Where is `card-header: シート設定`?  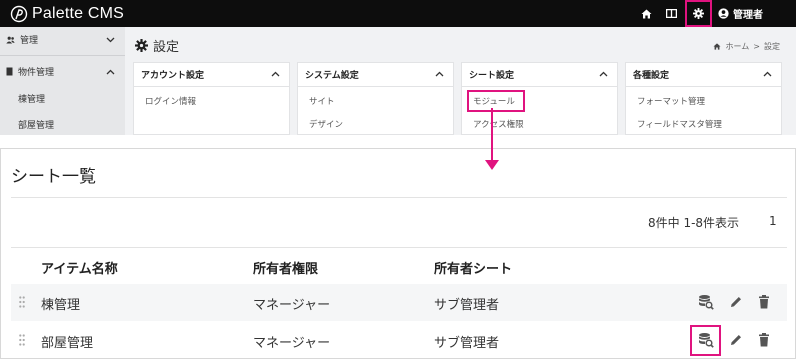 card-header: シート設定 is located at coordinates (539, 75).